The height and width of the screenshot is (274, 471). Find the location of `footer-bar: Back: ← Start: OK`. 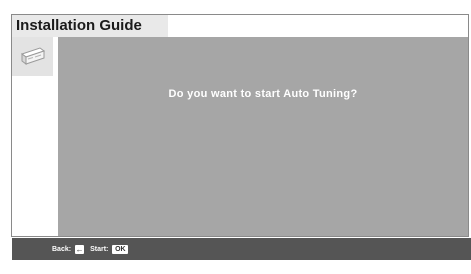

footer-bar: Back: ← Start: OK is located at coordinates (241, 249).